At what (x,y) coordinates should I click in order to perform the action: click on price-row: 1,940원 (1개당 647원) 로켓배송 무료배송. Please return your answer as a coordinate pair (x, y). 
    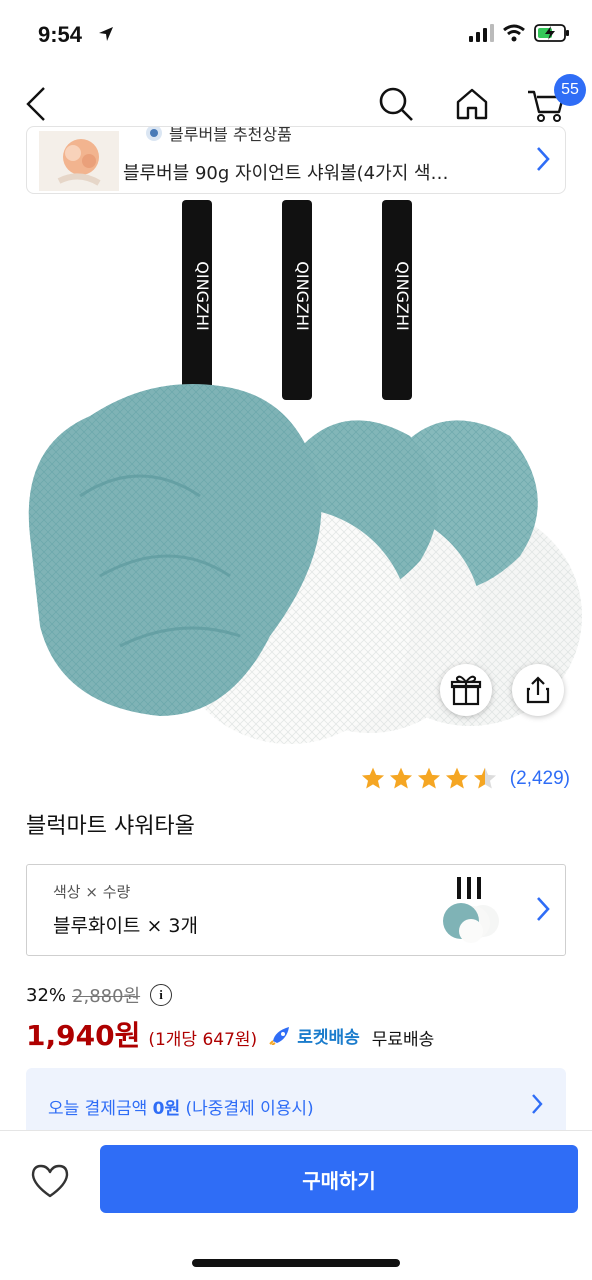
    Looking at the image, I should click on (230, 1034).